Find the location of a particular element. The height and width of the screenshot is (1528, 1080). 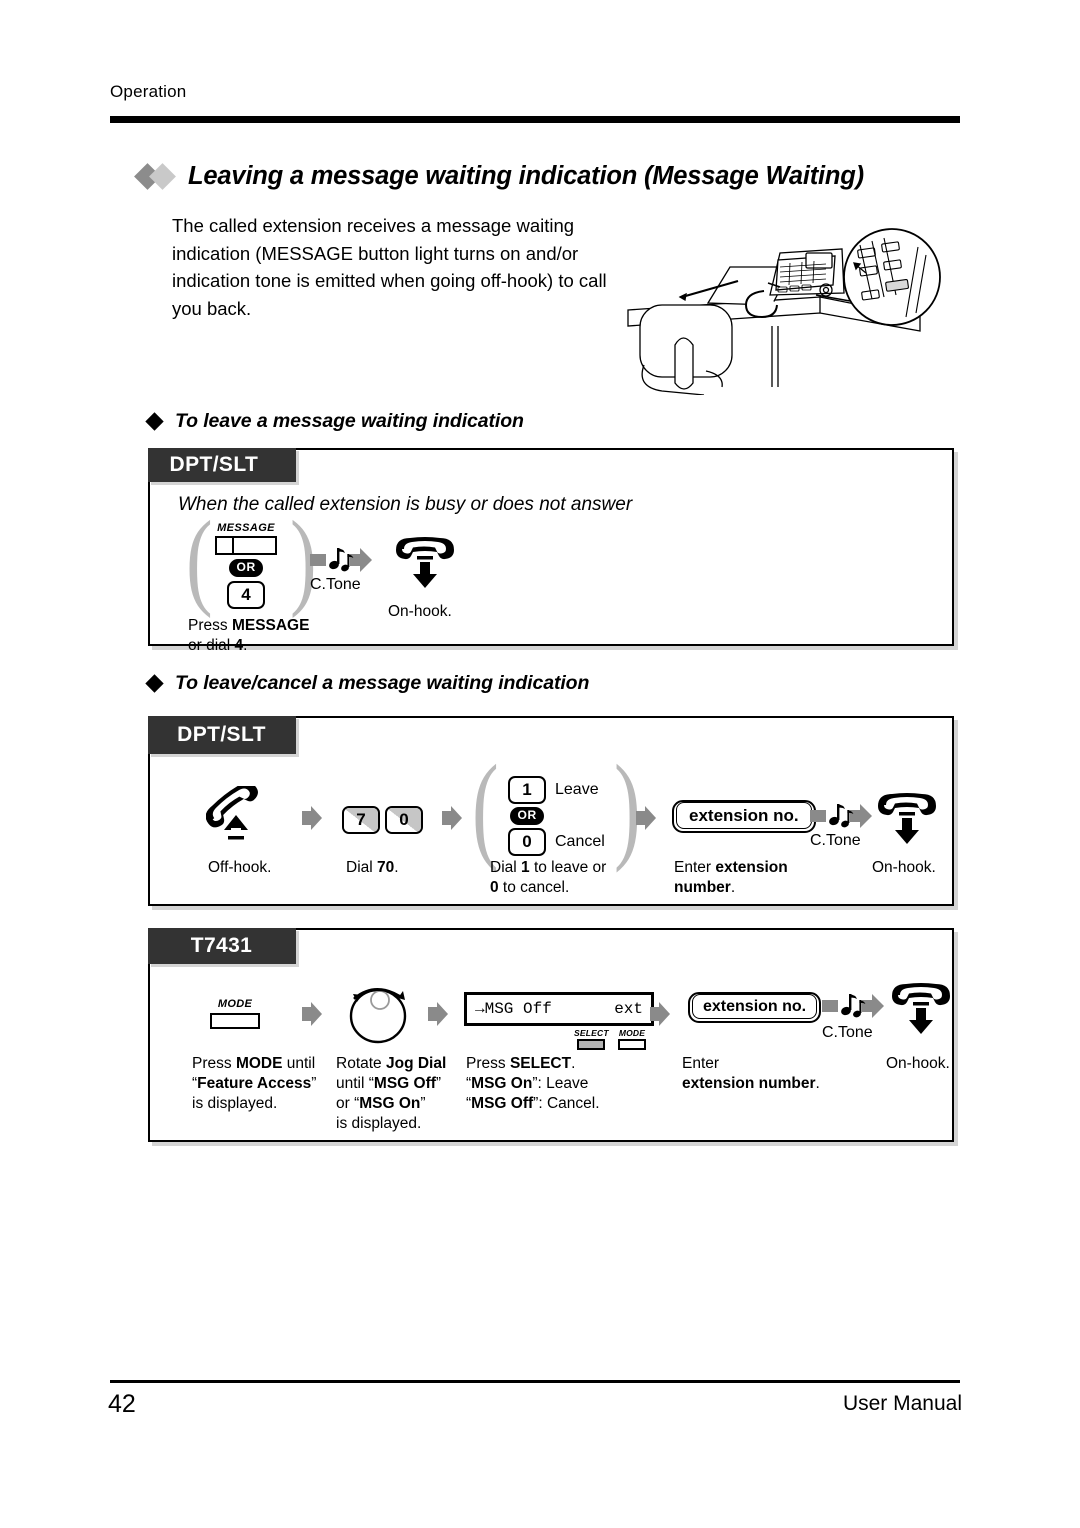

step-note-enter-extension: Enter extension number. is located at coordinates (731, 878).